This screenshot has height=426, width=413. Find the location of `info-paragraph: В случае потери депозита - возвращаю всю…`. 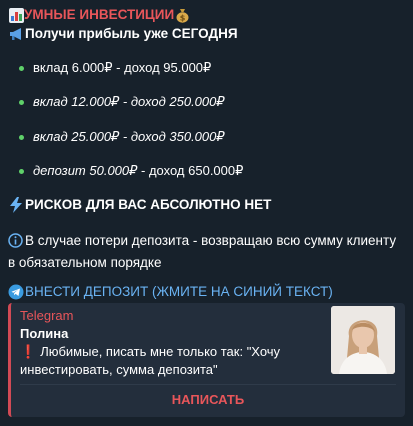

info-paragraph: В случае потери депозита - возвращаю всю… is located at coordinates (208, 251).